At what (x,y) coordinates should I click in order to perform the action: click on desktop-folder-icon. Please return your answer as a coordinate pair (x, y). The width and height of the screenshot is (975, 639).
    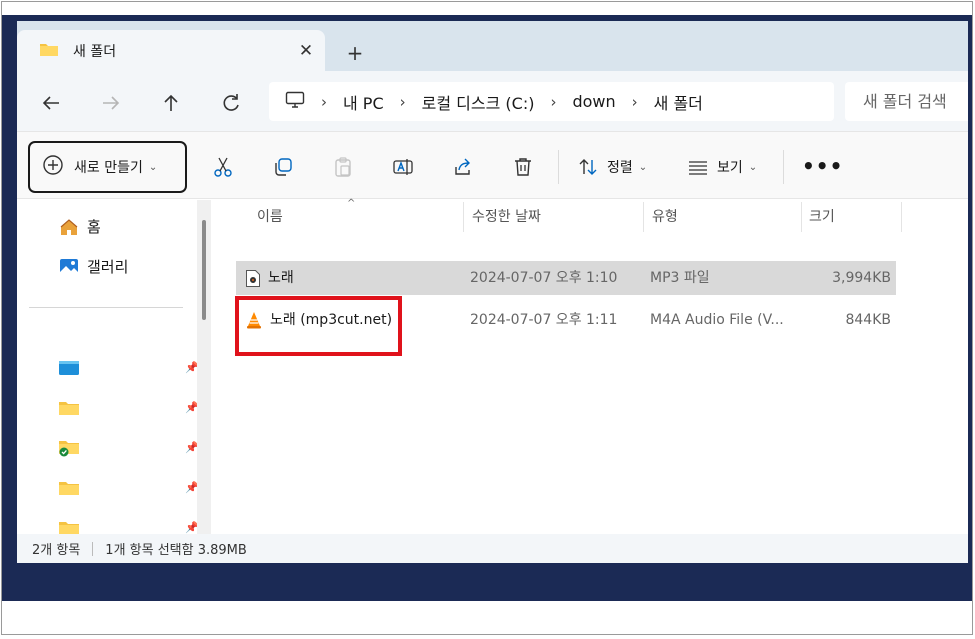
    Looking at the image, I should click on (69, 368).